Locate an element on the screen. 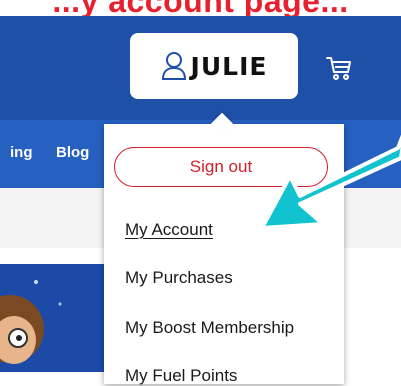  annotation-arrow is located at coordinates (330, 182).